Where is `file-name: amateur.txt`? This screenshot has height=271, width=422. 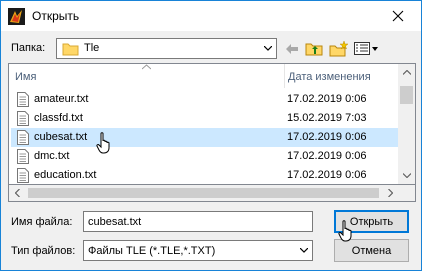 file-name: amateur.txt is located at coordinates (61, 99).